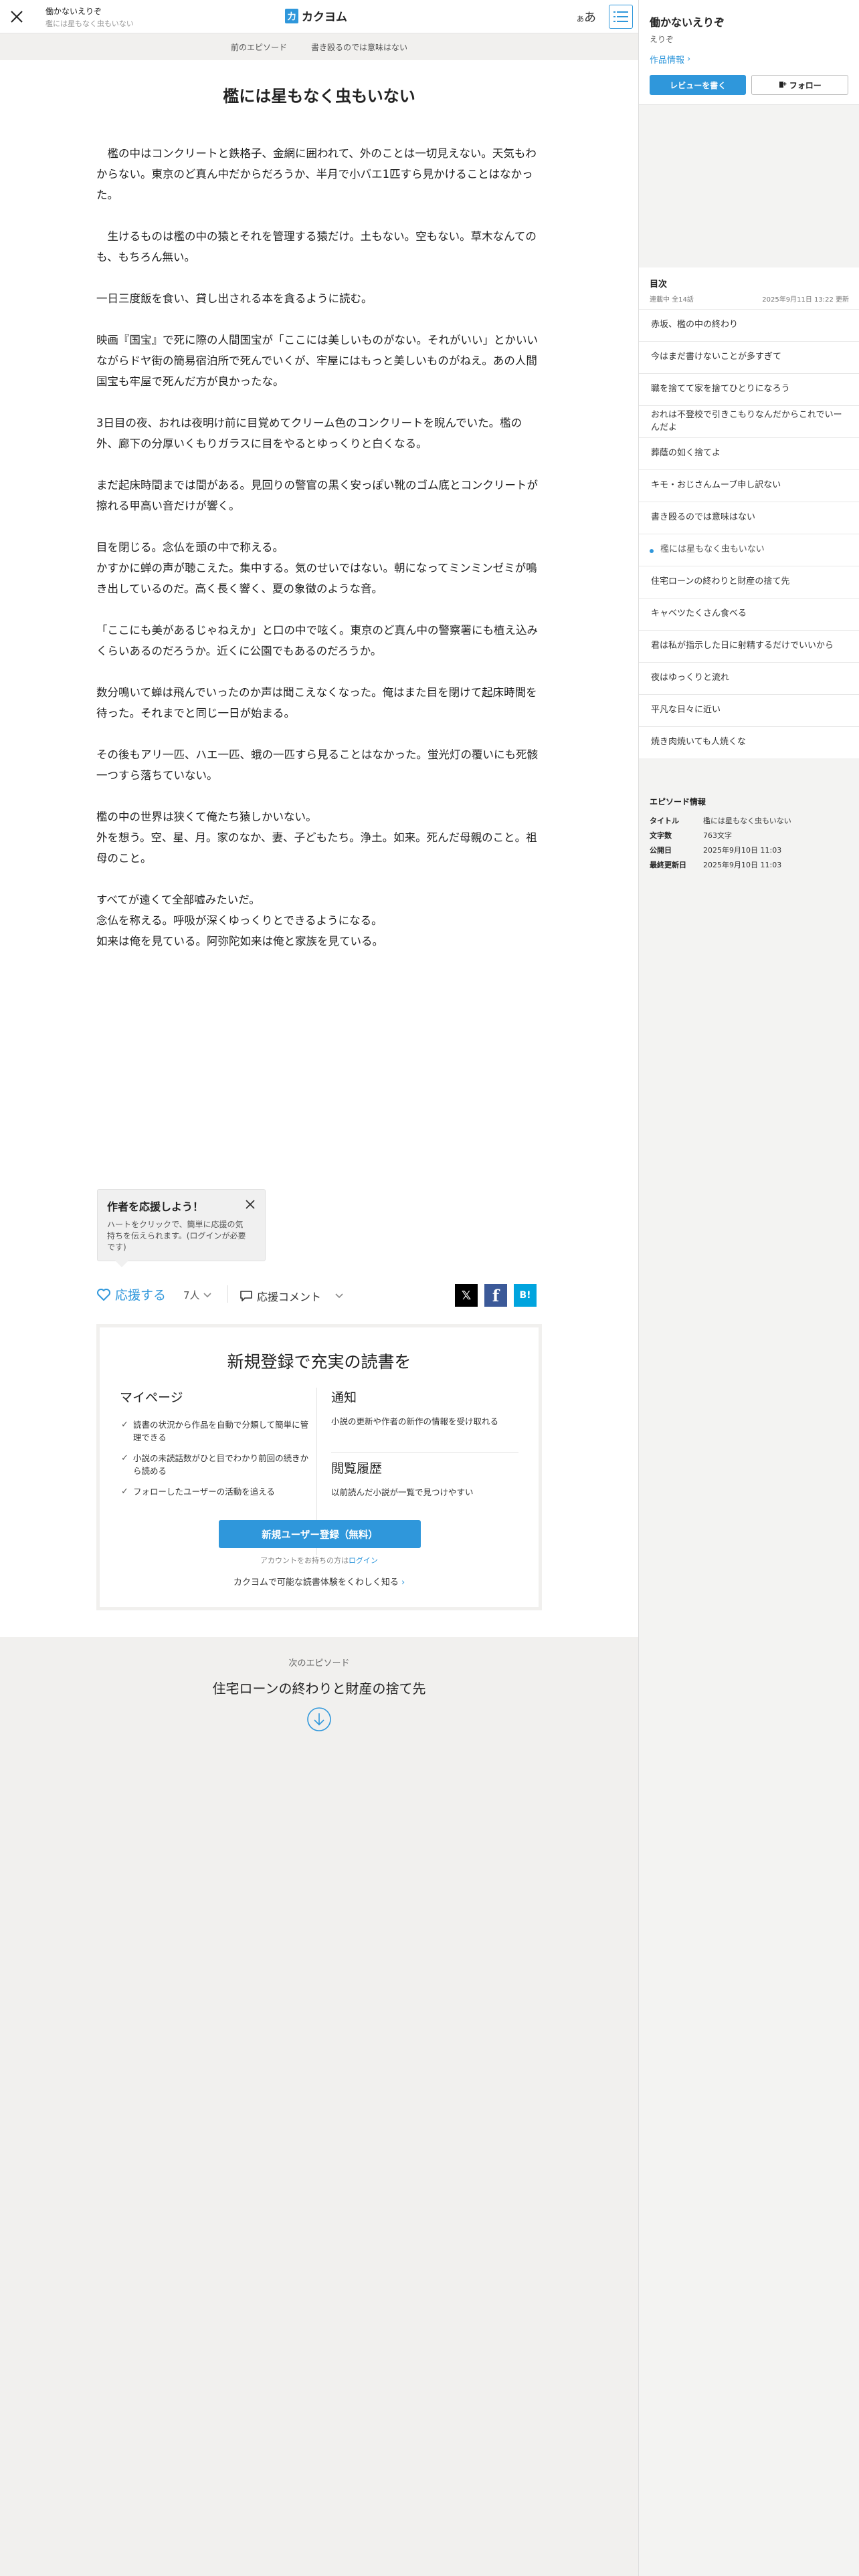 Image resolution: width=859 pixels, height=2576 pixels. Describe the element at coordinates (747, 421) in the screenshot. I see `toc-episode-label: おれは不登校で引きこもりなんだからこれでいーんだよ` at that location.